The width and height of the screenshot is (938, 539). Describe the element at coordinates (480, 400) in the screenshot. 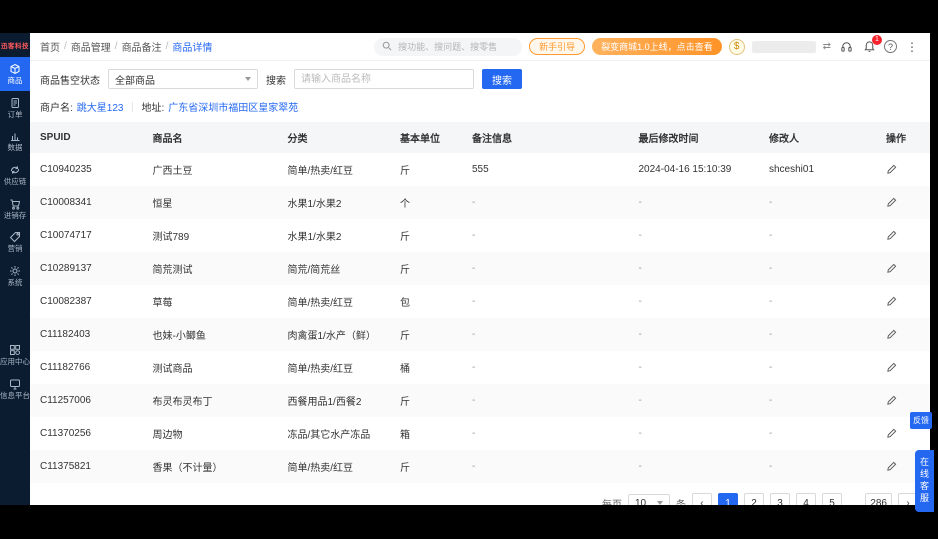

I see `table-row: C11257006 布灵布灵布丁 西餐用品1/西餐2 斤 - - -` at that location.